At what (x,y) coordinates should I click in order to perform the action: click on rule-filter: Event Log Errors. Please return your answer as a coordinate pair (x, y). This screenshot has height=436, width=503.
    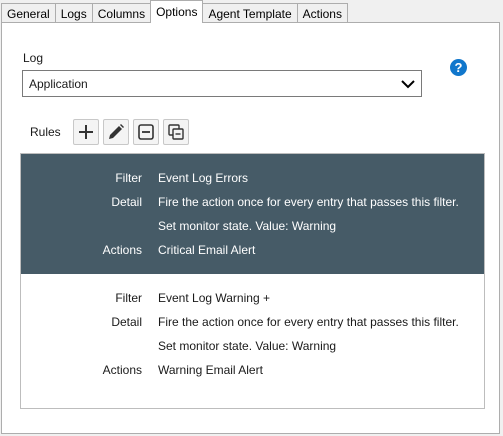
    Looking at the image, I should click on (203, 178).